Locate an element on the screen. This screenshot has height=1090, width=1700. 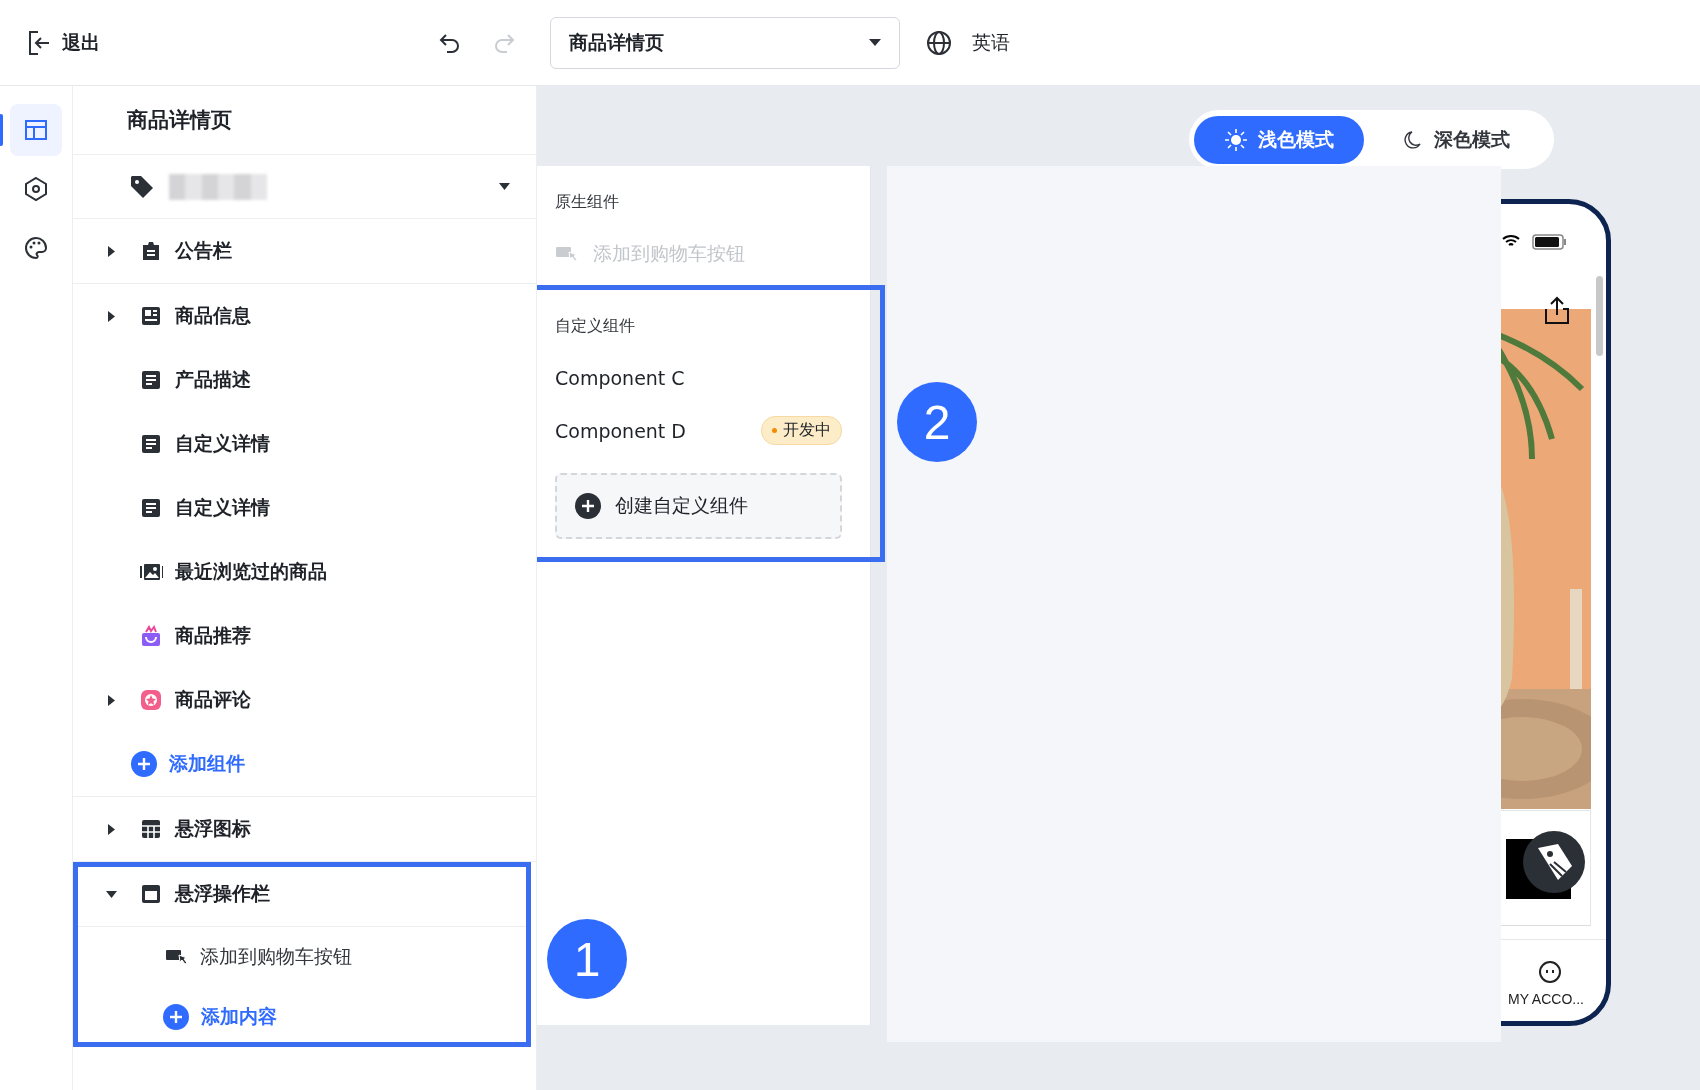
add-link: 添加组件 is located at coordinates (207, 764).